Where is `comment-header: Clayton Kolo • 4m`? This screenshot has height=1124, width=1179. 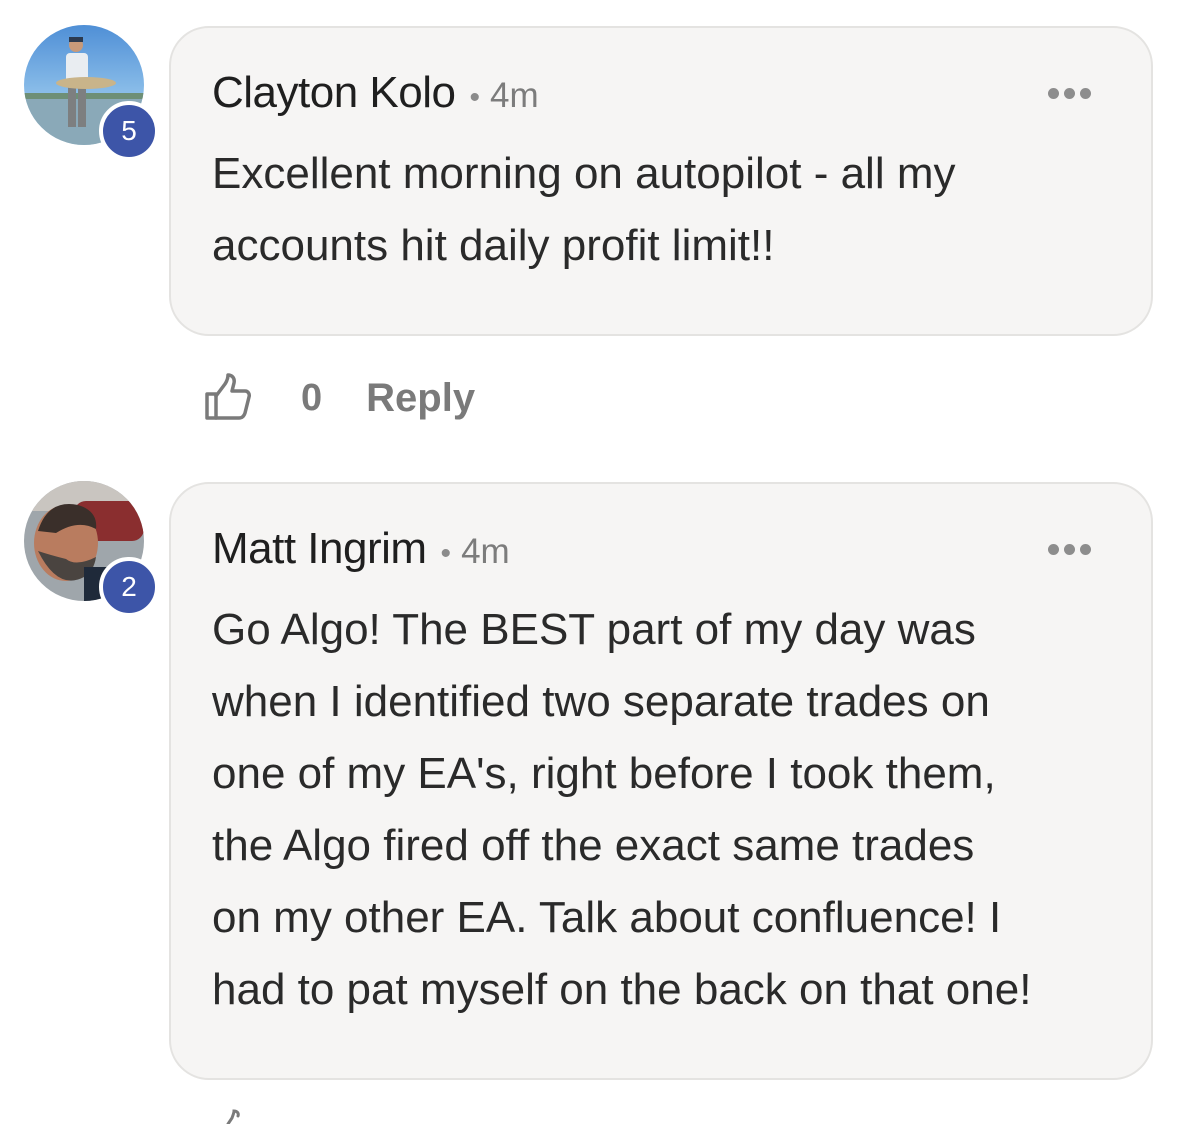
comment-header: Clayton Kolo • 4m is located at coordinates (661, 98).